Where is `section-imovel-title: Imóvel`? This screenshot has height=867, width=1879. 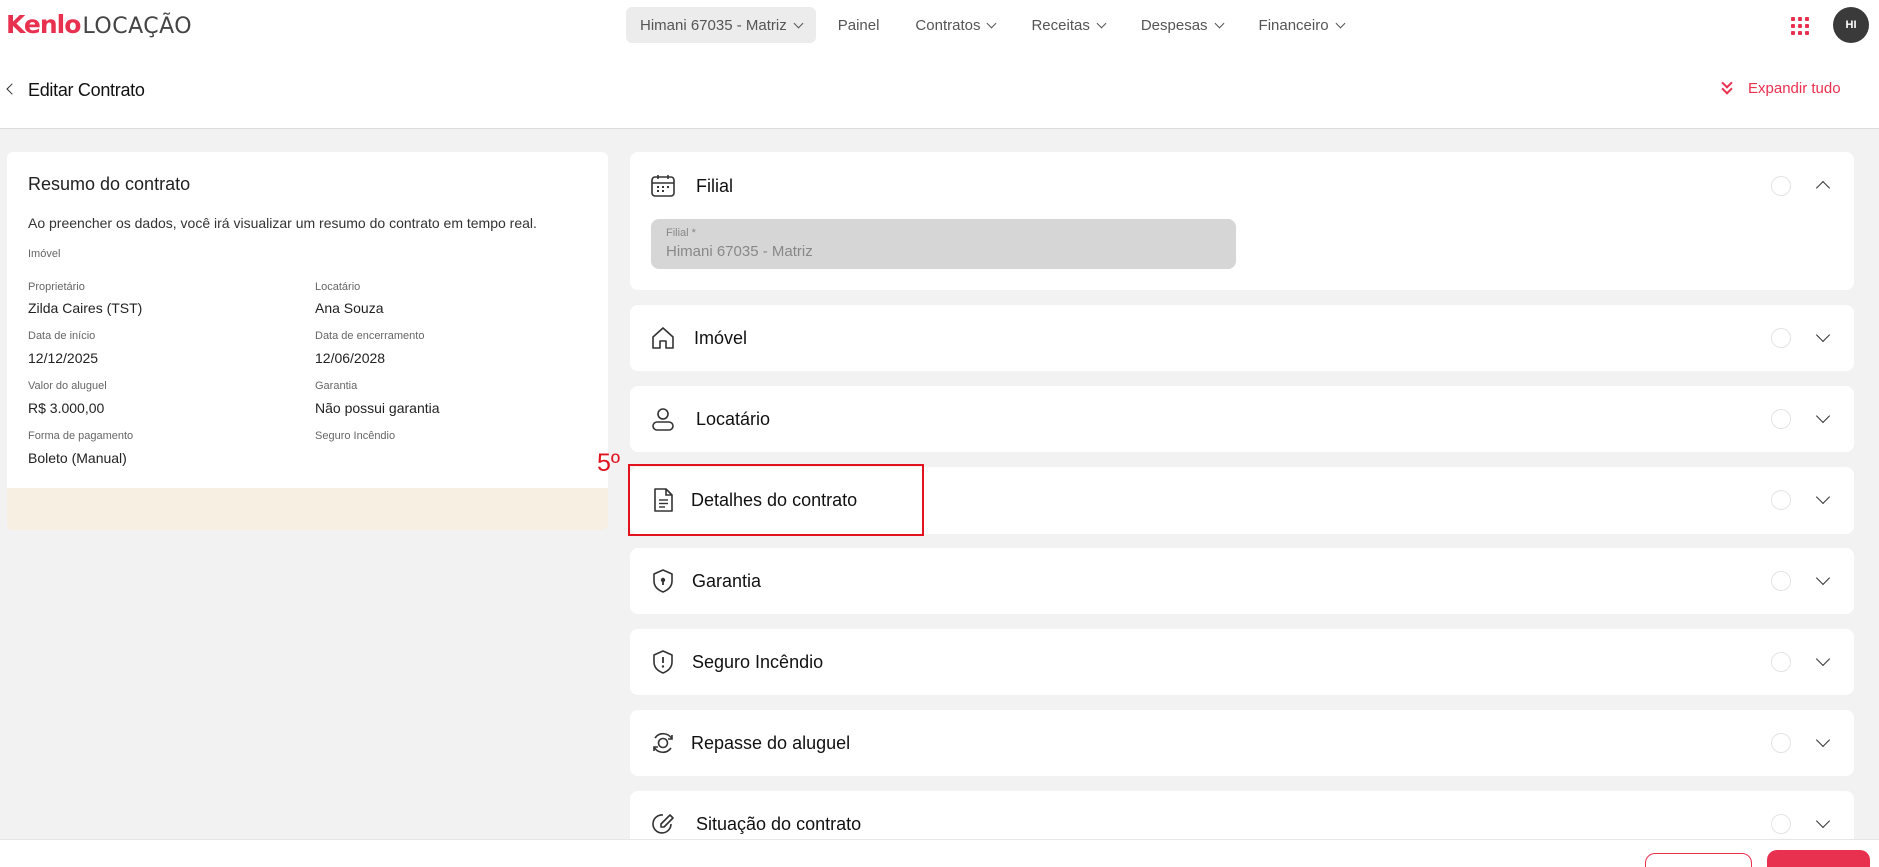
section-imovel-title: Imóvel is located at coordinates (721, 338).